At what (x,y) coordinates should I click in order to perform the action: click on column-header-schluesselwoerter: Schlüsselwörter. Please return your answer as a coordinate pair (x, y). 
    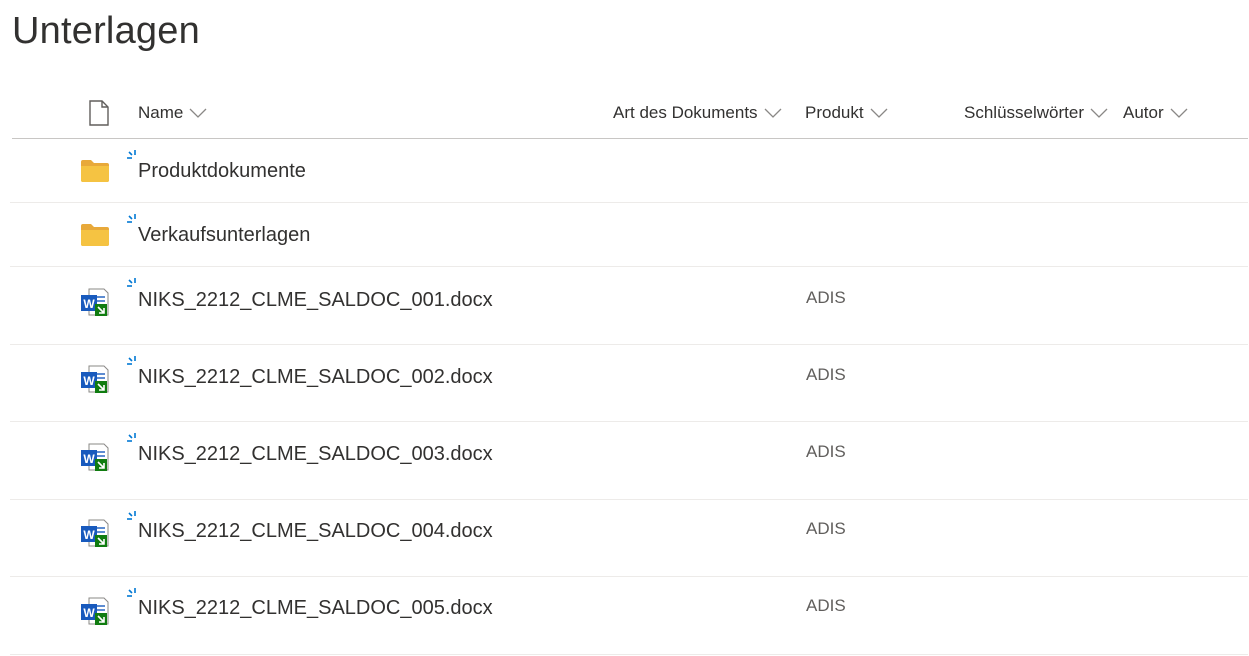
    Looking at the image, I should click on (1036, 113).